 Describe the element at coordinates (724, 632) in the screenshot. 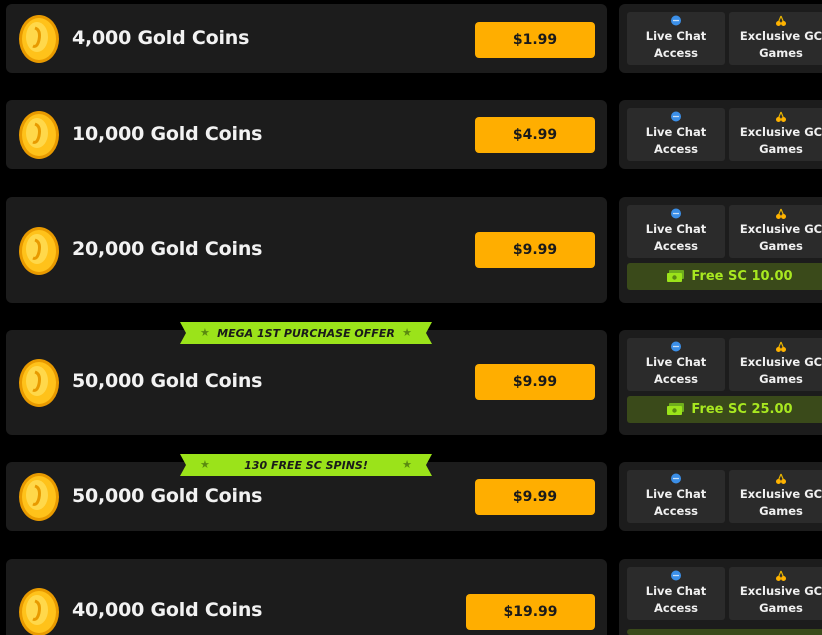

I see `free-sc-bonus` at that location.